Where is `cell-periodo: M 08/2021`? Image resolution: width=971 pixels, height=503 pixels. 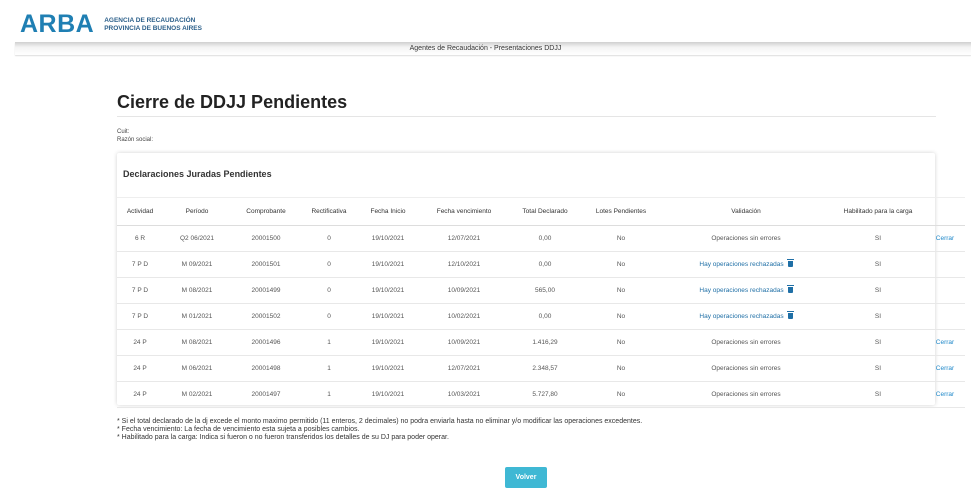
cell-periodo: M 08/2021 is located at coordinates (197, 290).